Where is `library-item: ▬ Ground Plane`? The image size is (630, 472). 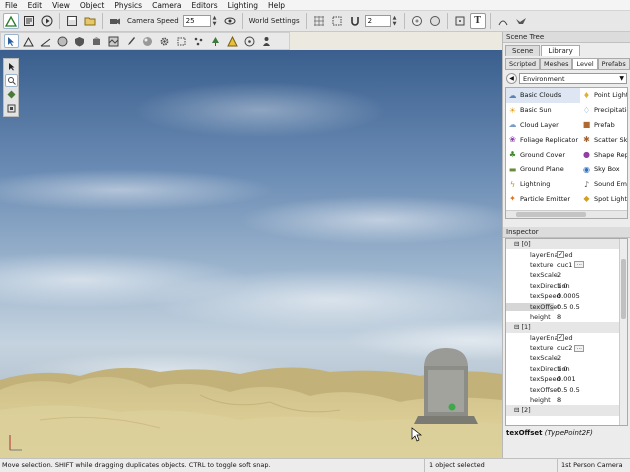 library-item: ▬ Ground Plane is located at coordinates (543, 169).